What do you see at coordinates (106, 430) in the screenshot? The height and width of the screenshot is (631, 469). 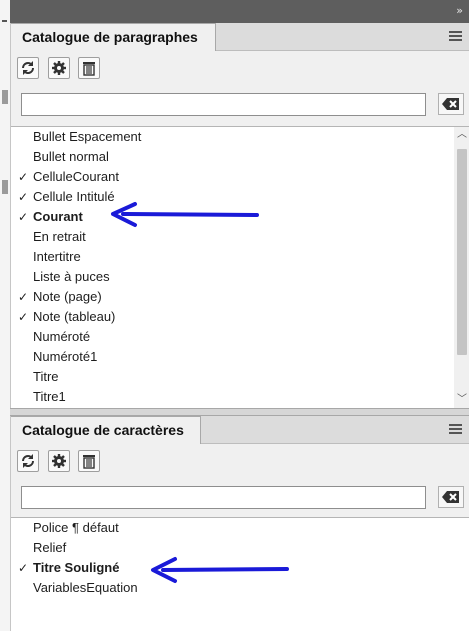 I see `character-styles-tab: Catalogue de caractères` at bounding box center [106, 430].